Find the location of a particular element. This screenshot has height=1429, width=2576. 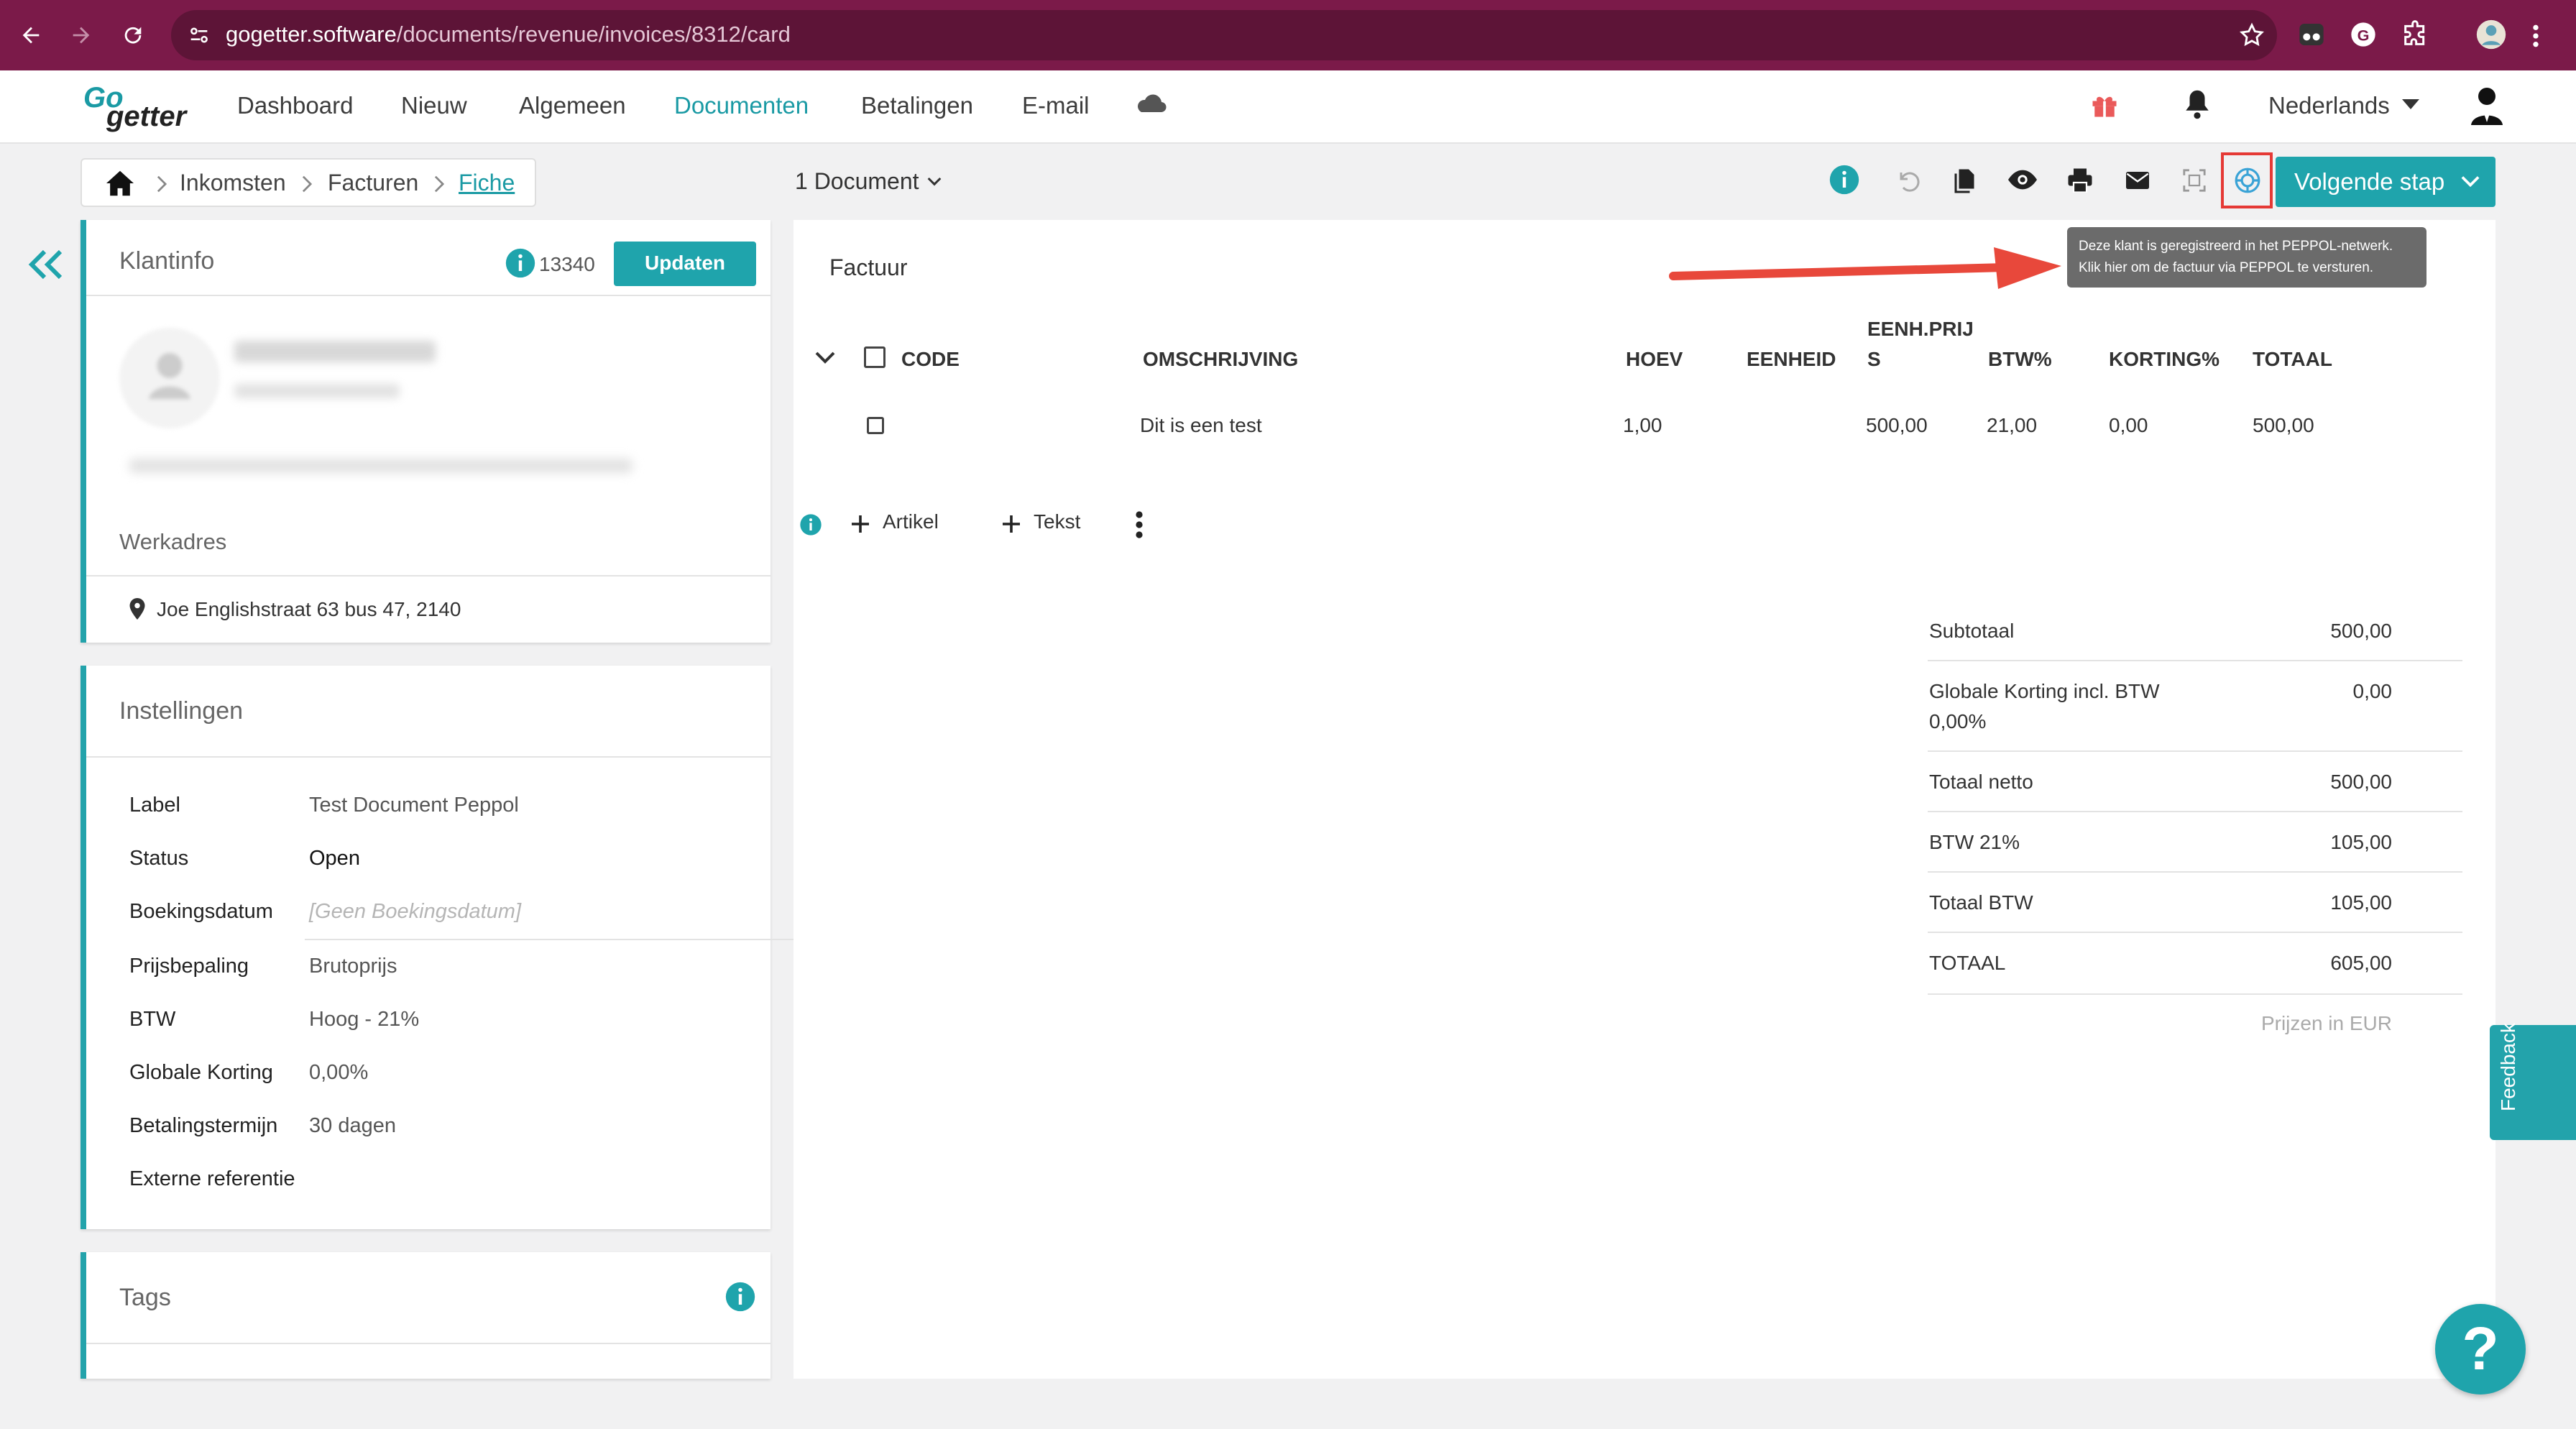

work-address-title: Werkadres is located at coordinates (173, 541).